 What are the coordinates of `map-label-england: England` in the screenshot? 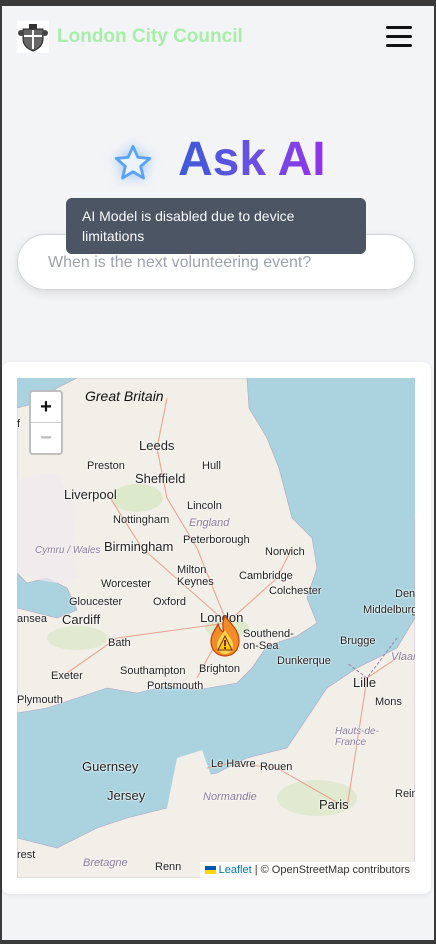 It's located at (209, 523).